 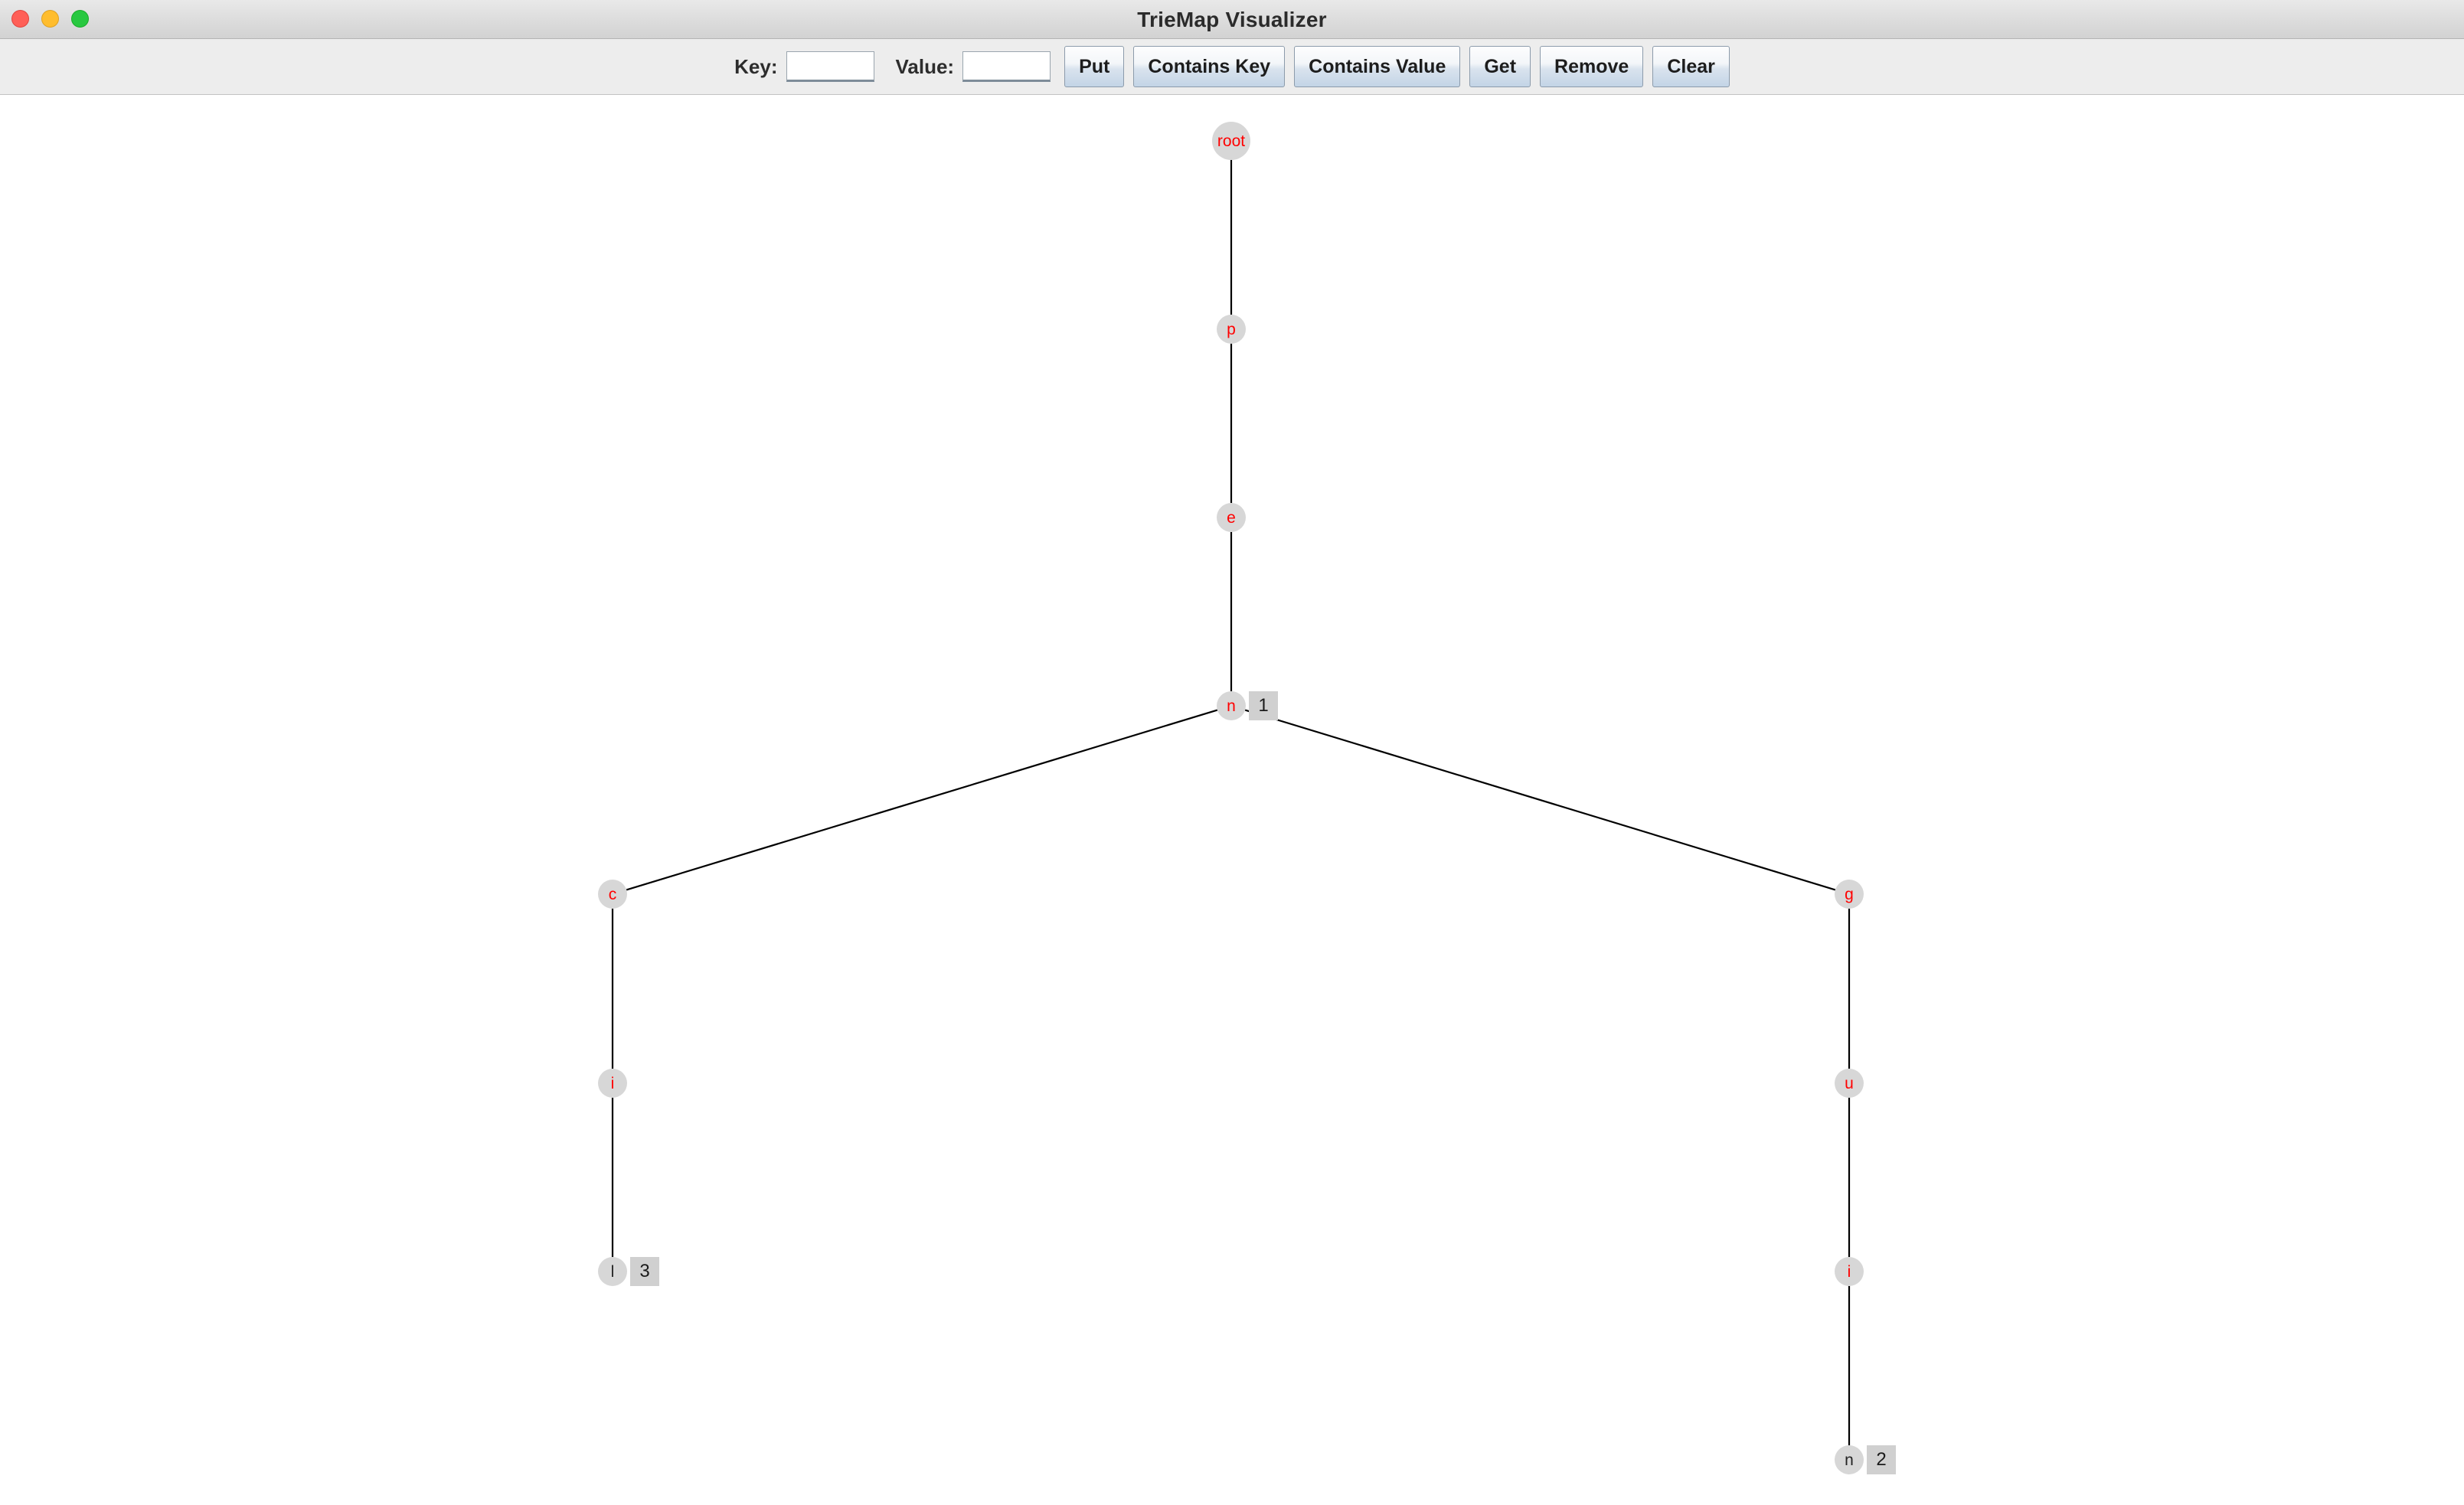 I want to click on trie-node-value-badge-n1: 1, so click(x=1263, y=705).